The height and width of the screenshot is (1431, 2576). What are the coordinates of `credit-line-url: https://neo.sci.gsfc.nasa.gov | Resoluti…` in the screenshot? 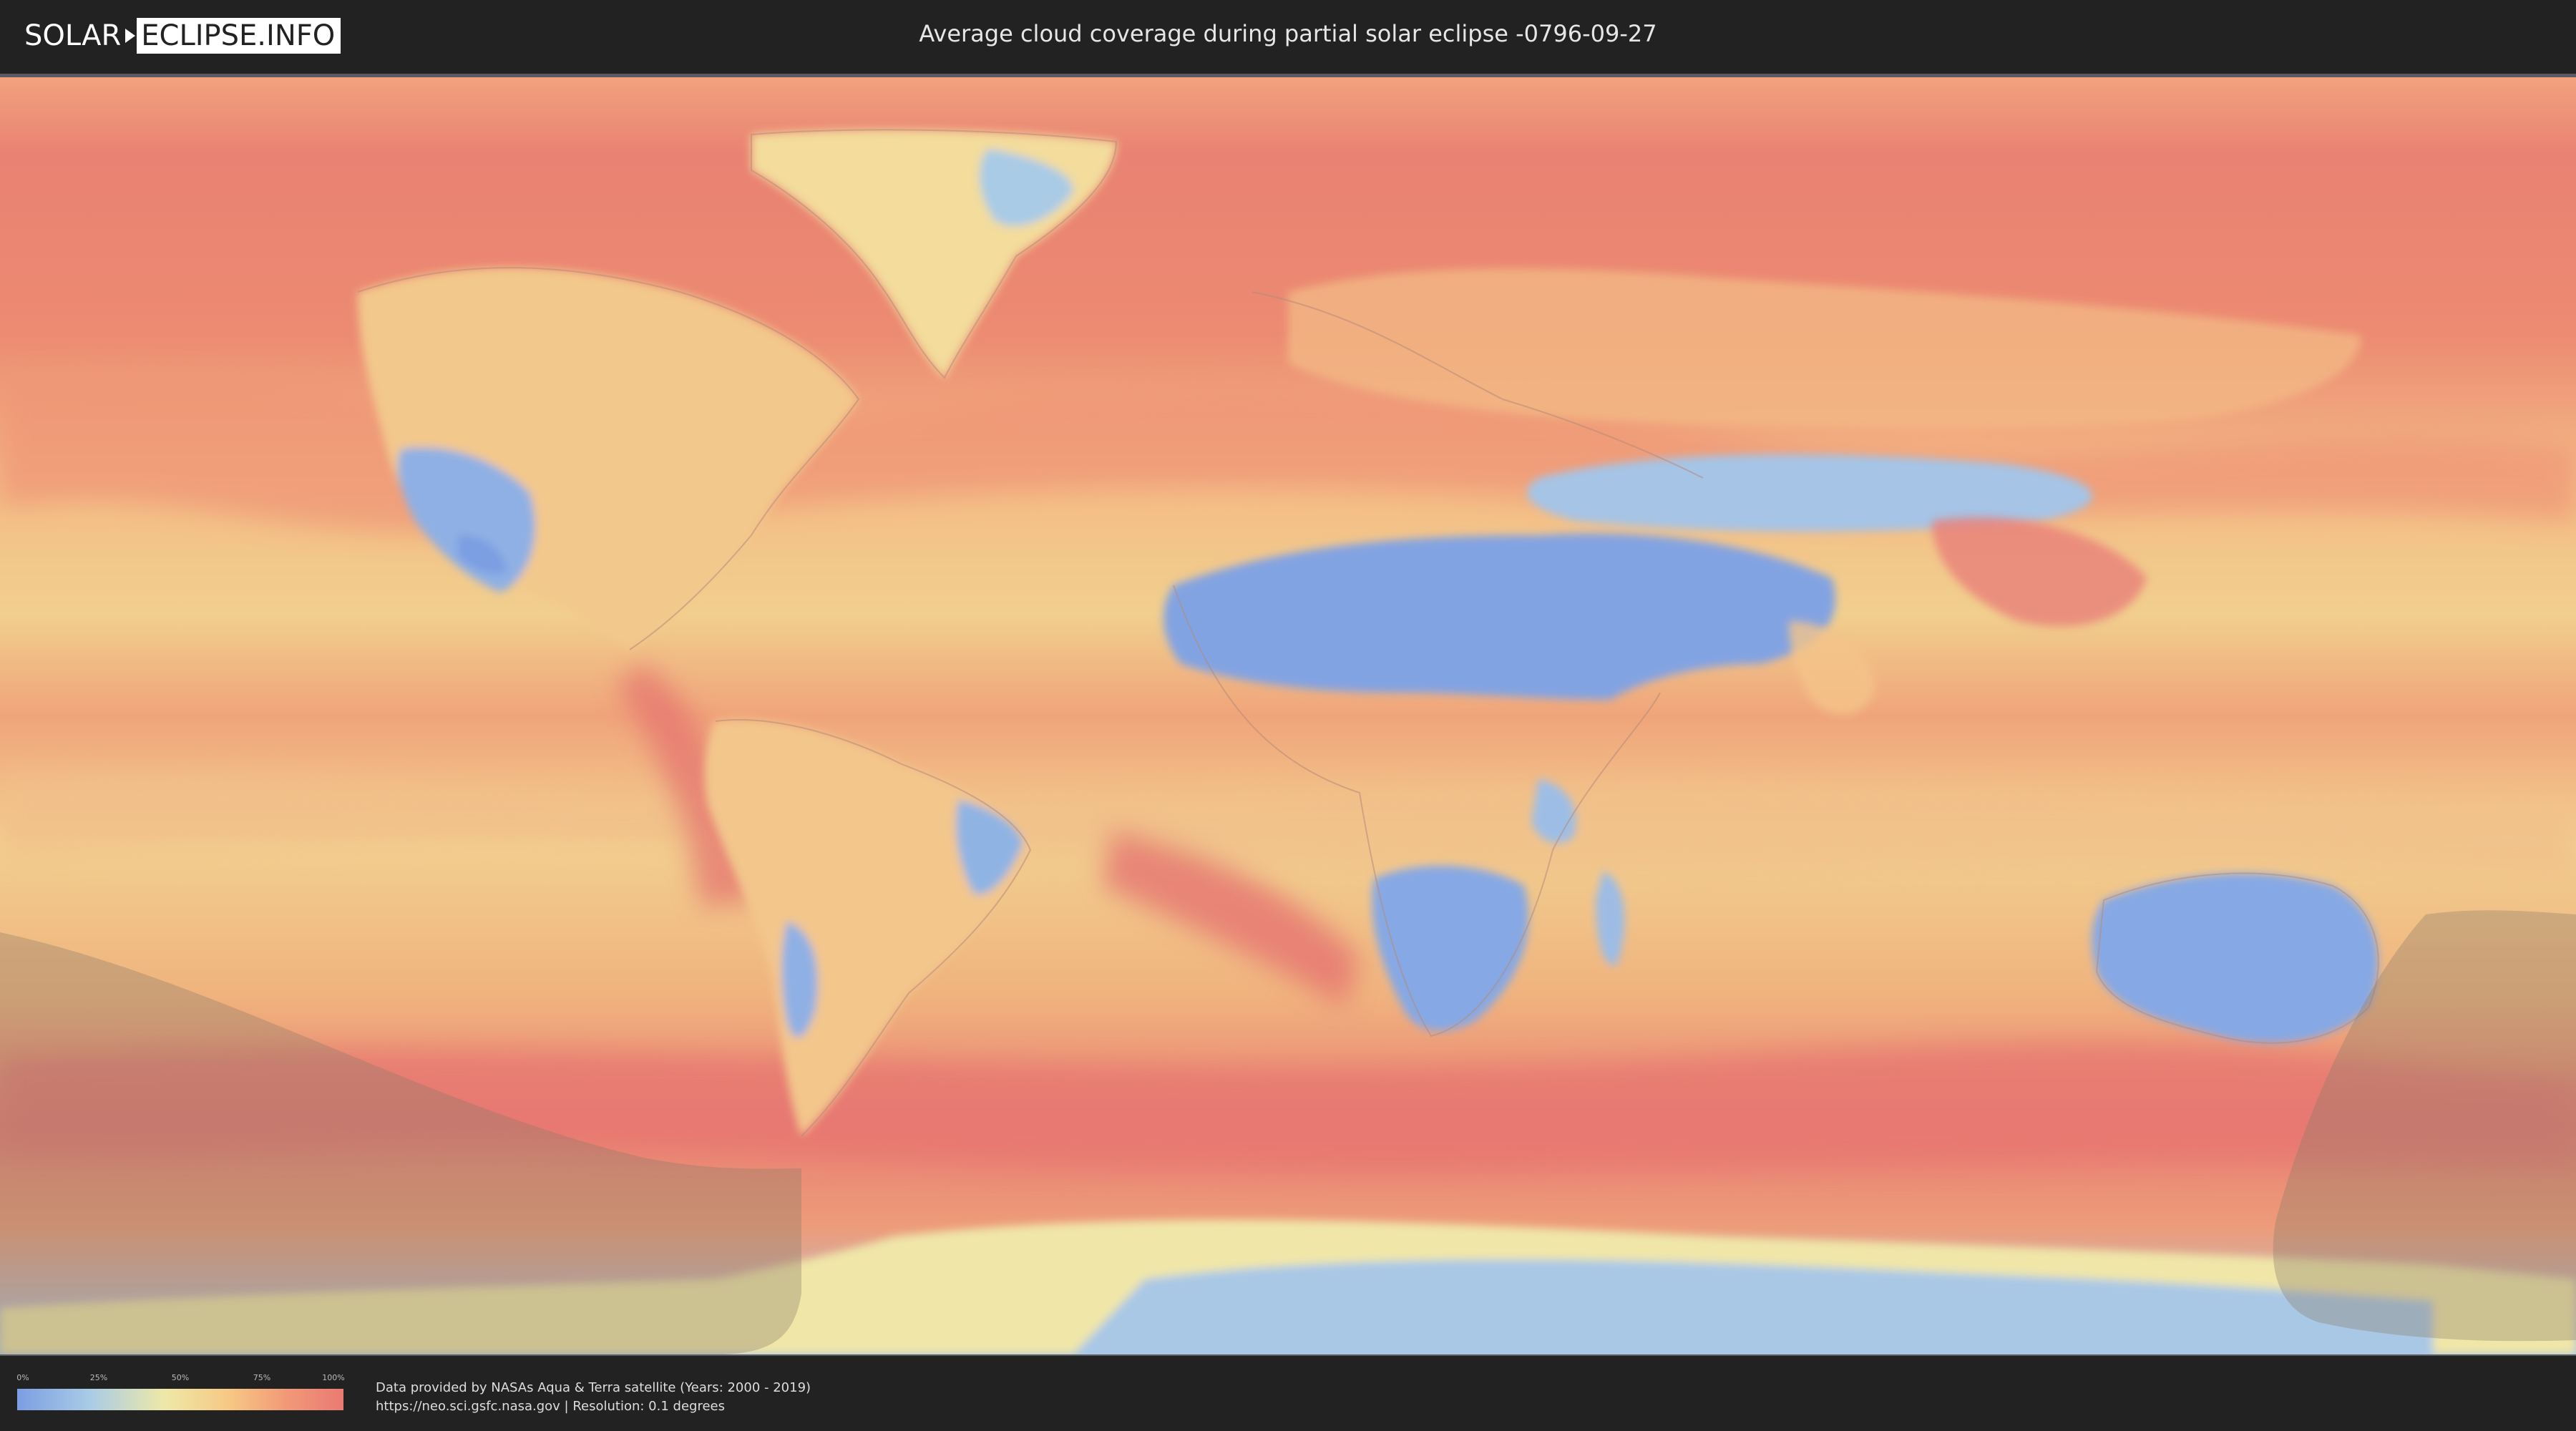 It's located at (593, 1406).